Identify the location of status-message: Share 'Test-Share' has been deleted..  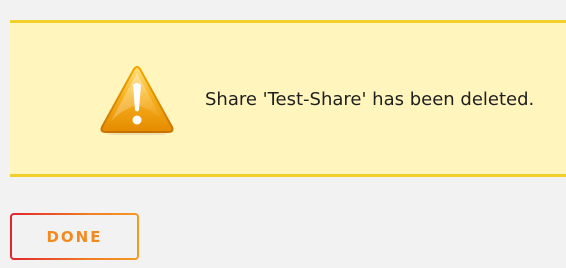
(370, 99).